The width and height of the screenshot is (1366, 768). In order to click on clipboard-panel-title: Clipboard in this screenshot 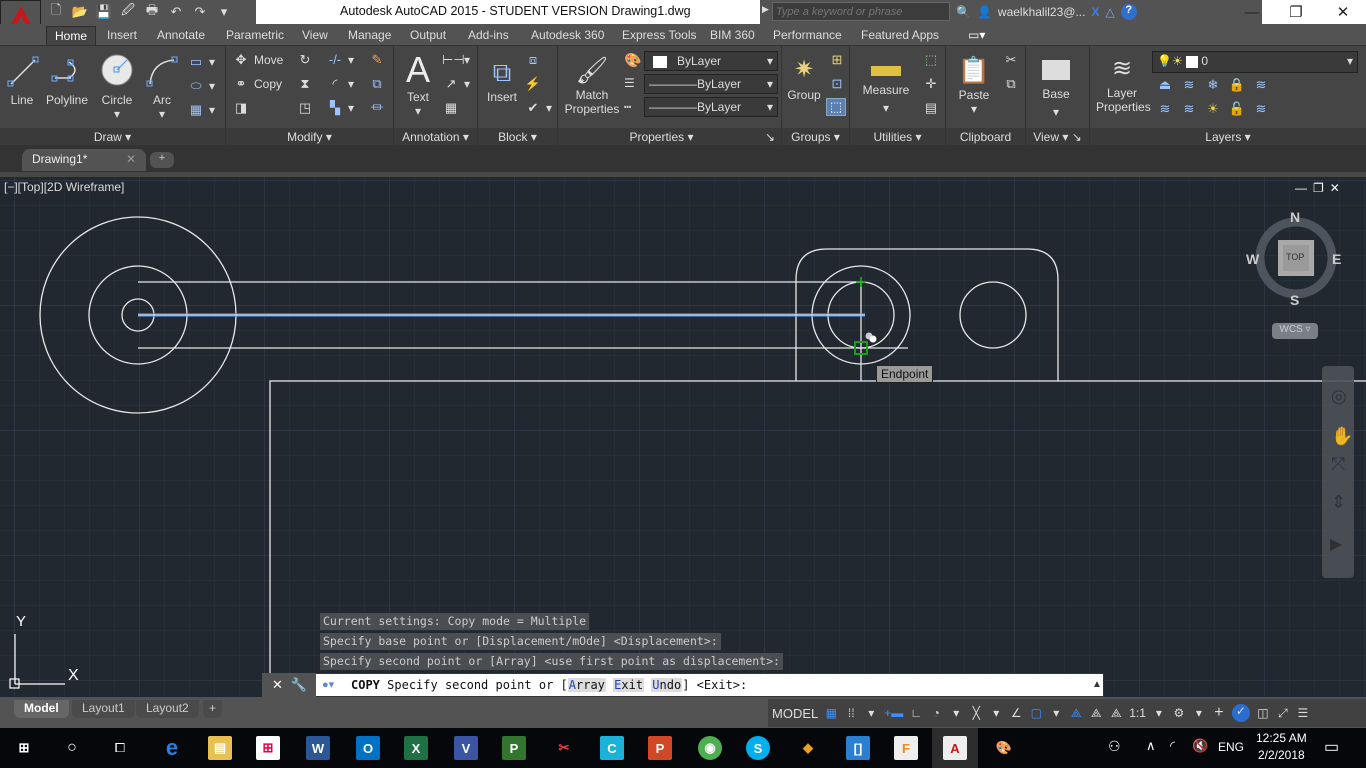, I will do `click(985, 137)`.